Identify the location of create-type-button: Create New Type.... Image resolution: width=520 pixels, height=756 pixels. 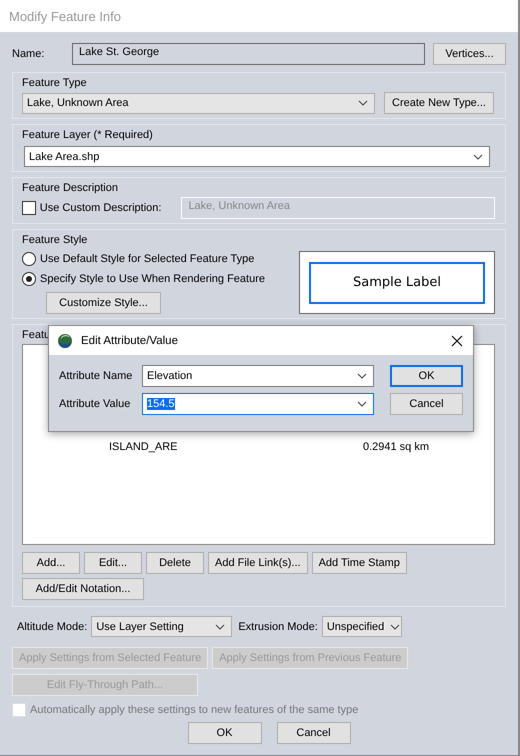
(439, 103).